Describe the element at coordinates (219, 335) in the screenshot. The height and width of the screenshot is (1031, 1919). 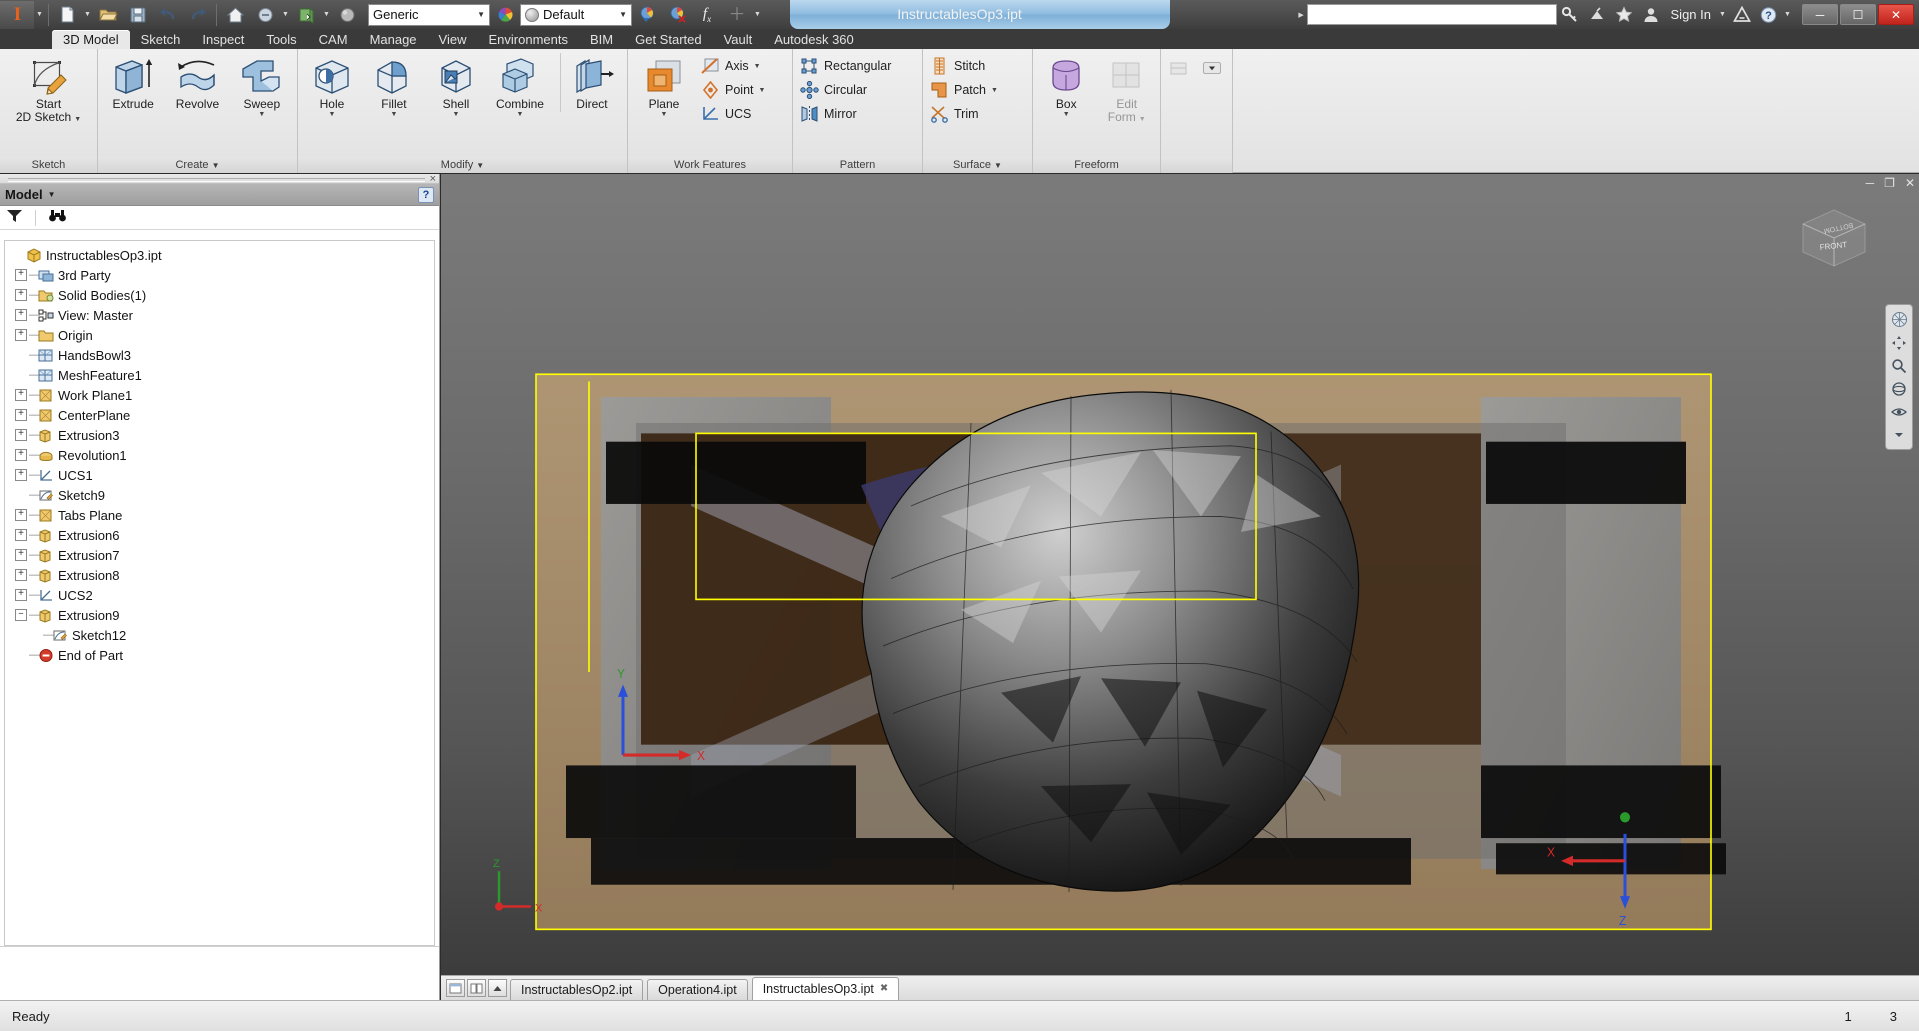
I see `tree-node-origin: + — Origin` at that location.